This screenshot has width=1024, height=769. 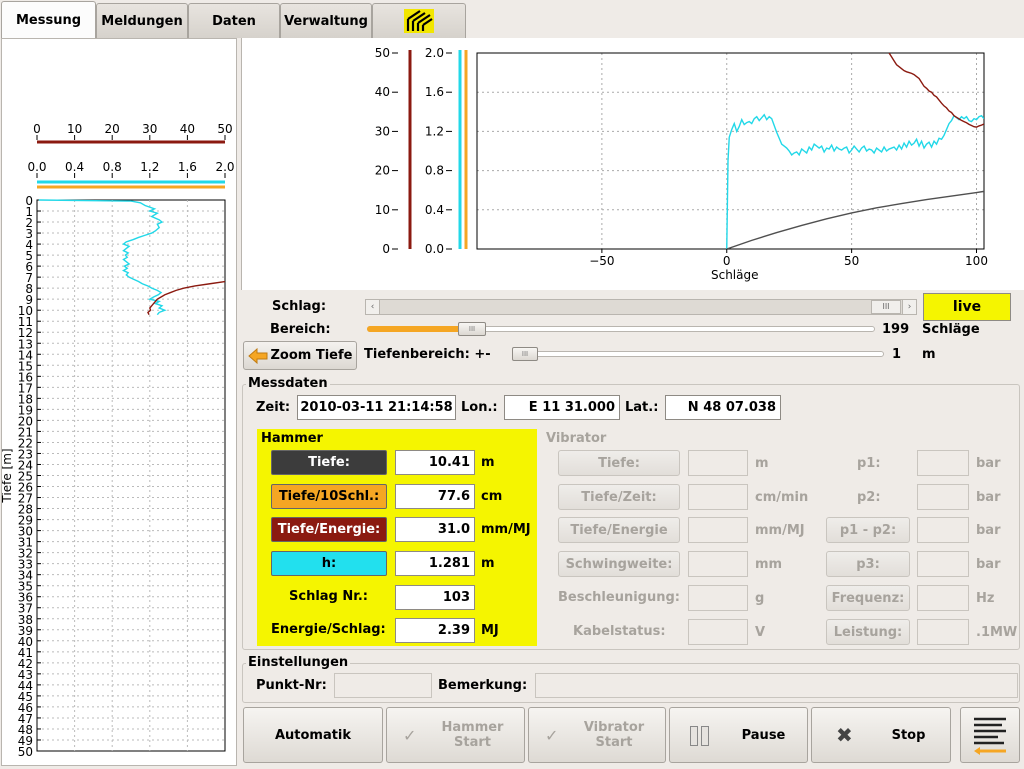 What do you see at coordinates (868, 598) in the screenshot?
I see `frequenz-button: Frequenz:` at bounding box center [868, 598].